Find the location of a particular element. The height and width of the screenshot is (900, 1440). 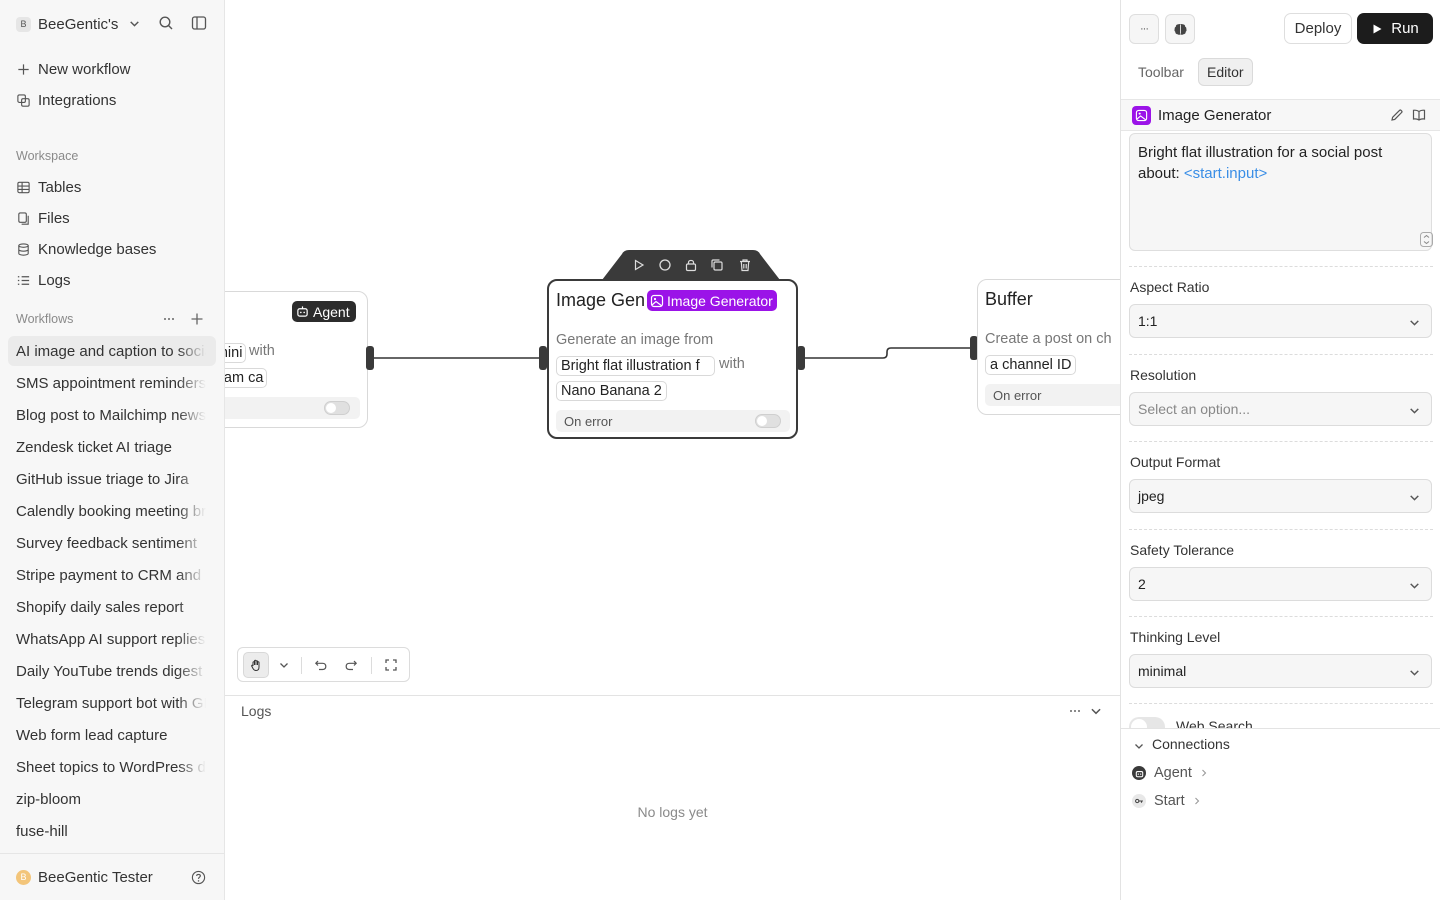

sidebar-item-files: Files is located at coordinates (112, 218).